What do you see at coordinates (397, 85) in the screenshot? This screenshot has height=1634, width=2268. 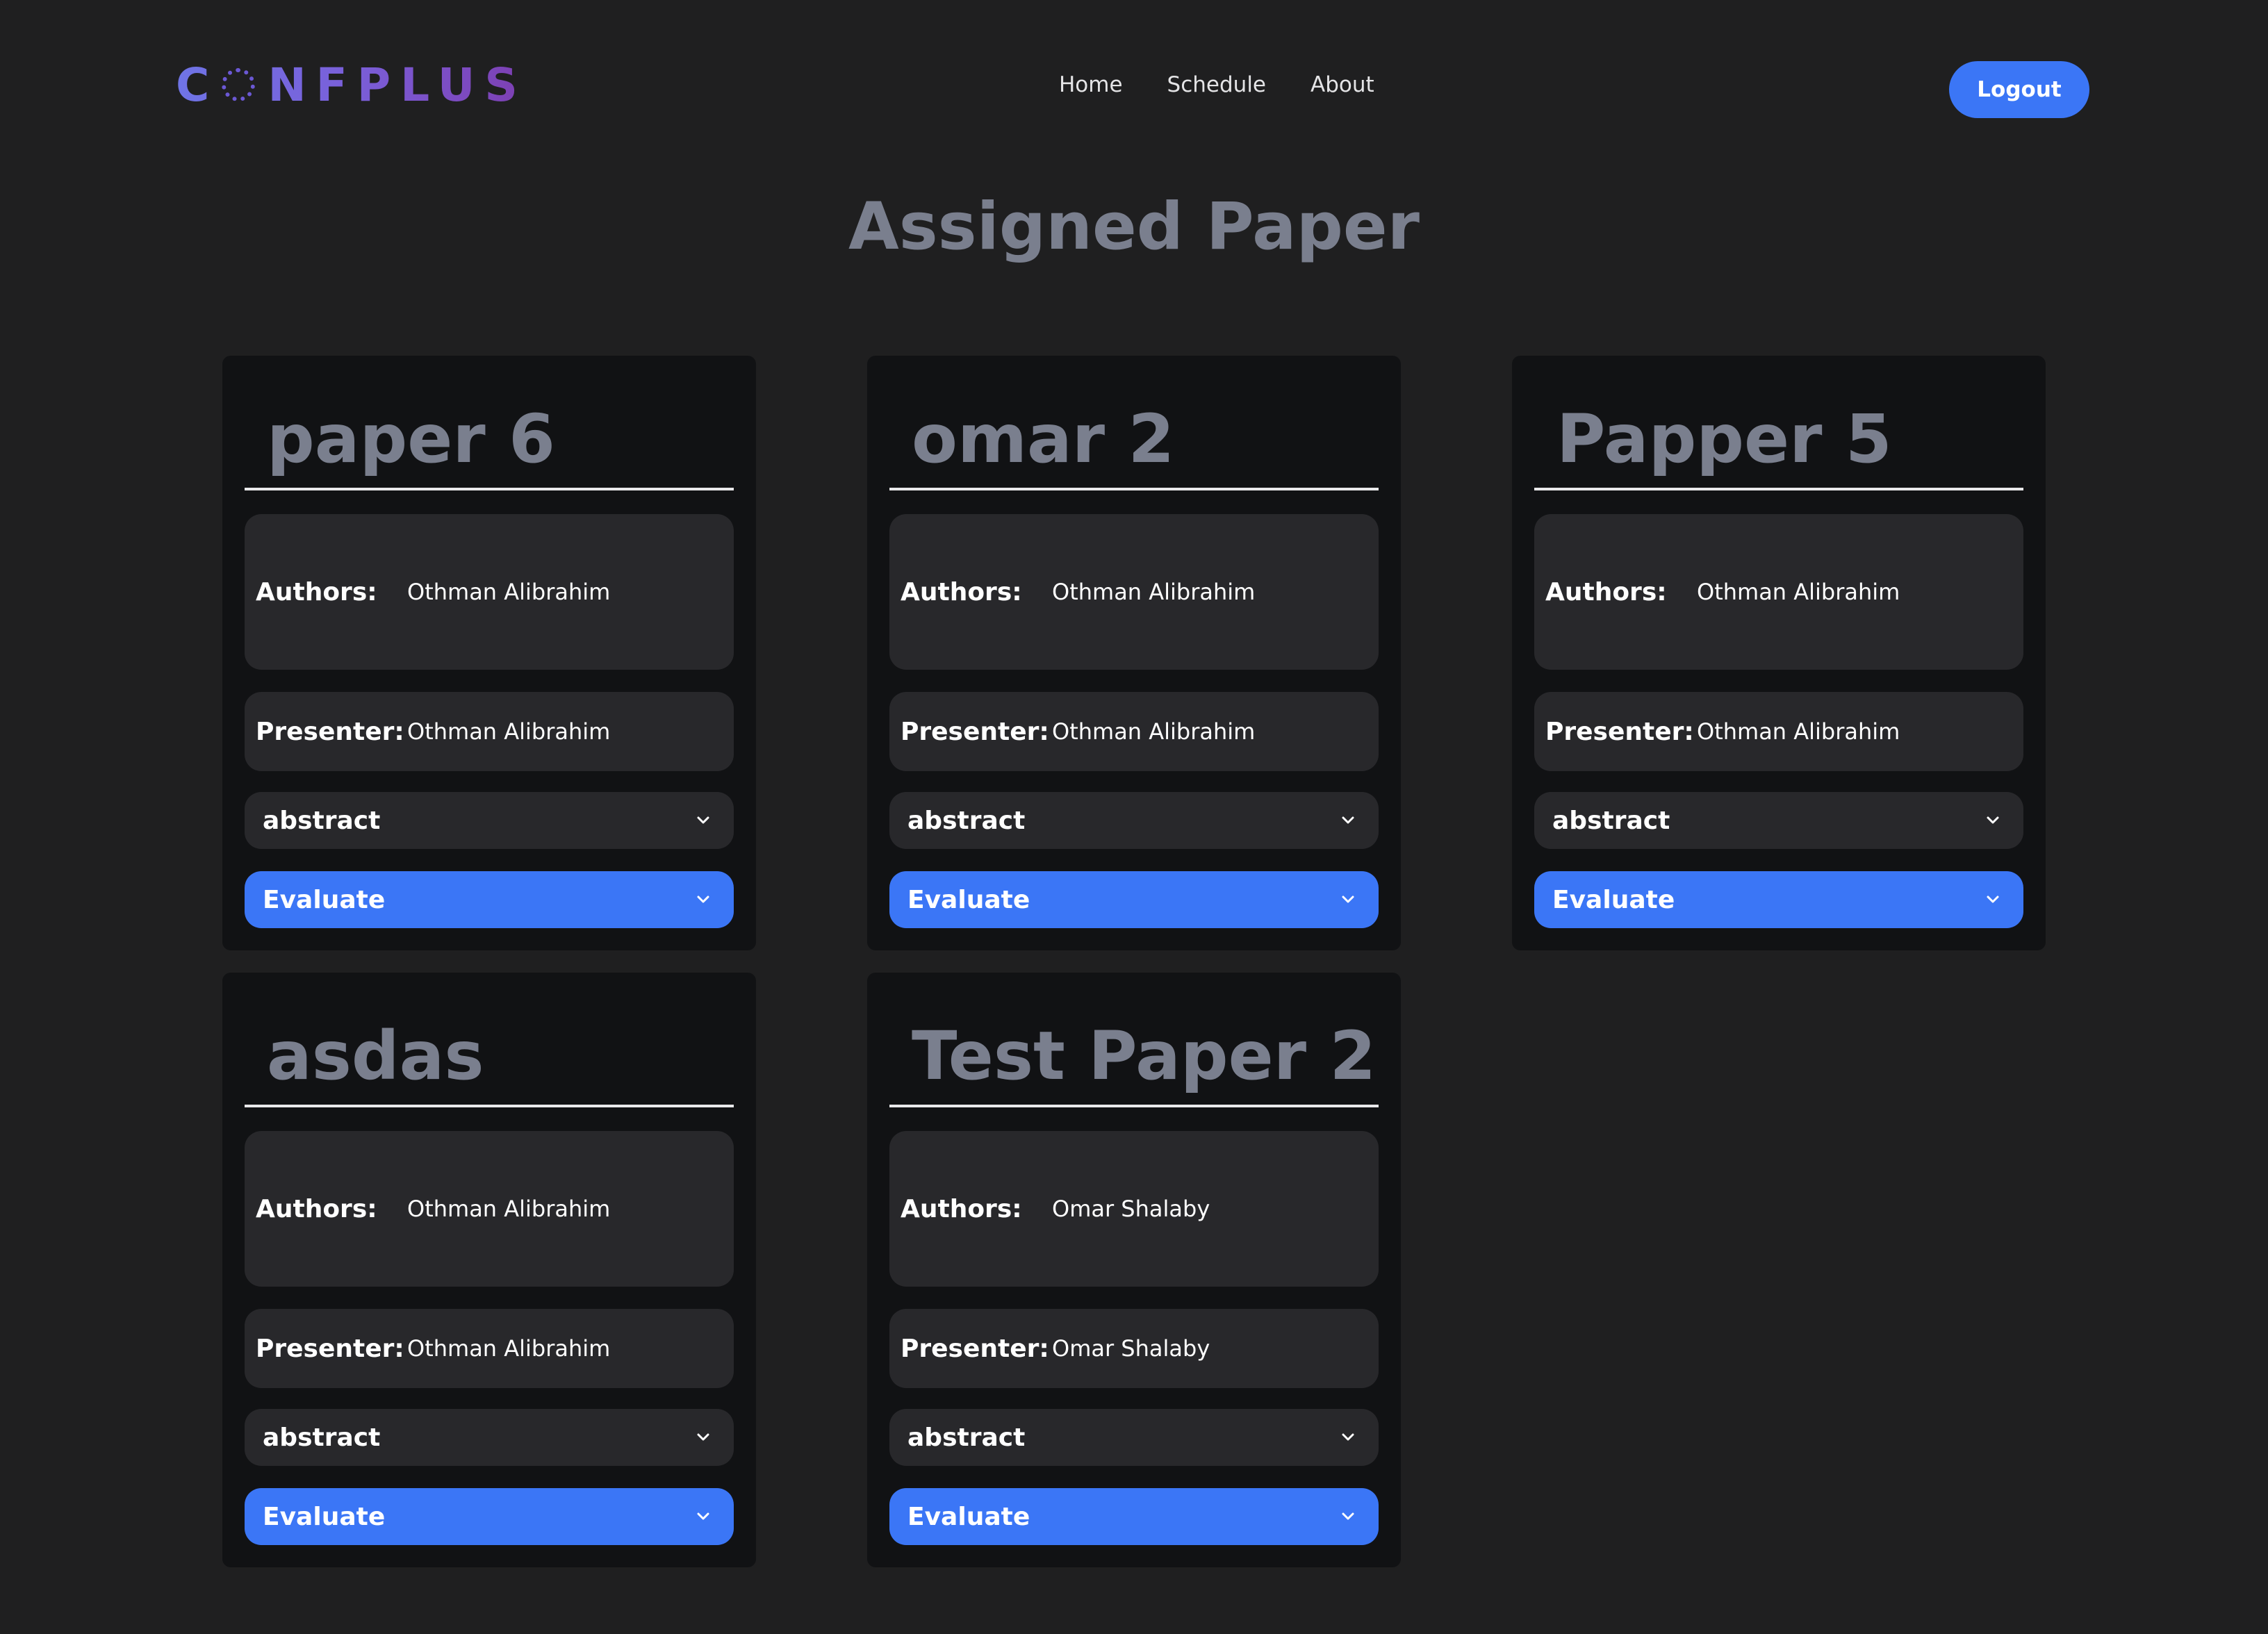 I see `logo-rest: NFPLUS` at bounding box center [397, 85].